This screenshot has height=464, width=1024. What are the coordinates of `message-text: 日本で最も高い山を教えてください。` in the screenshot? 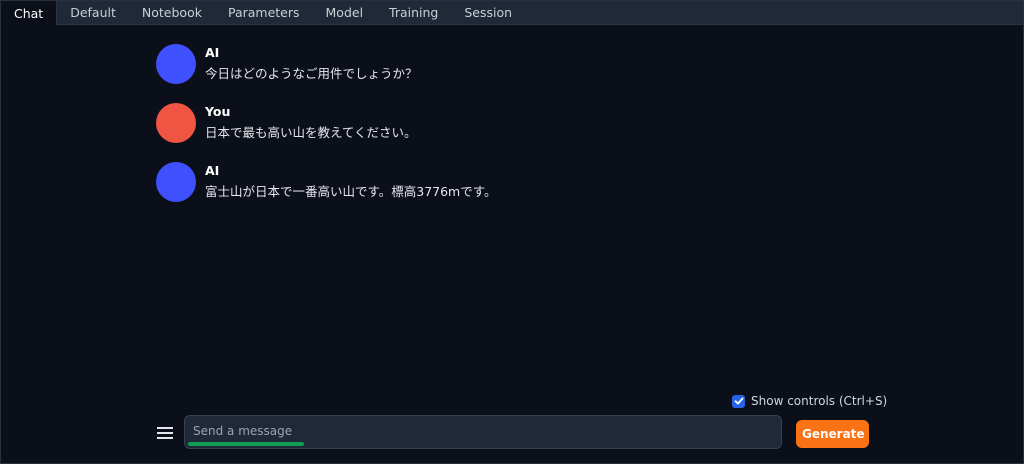 It's located at (311, 132).